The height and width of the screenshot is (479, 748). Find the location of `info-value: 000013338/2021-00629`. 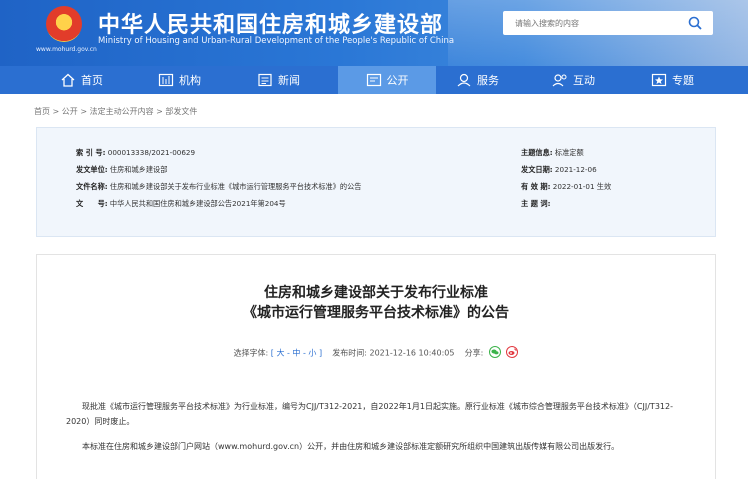

info-value: 000013338/2021-00629 is located at coordinates (151, 152).